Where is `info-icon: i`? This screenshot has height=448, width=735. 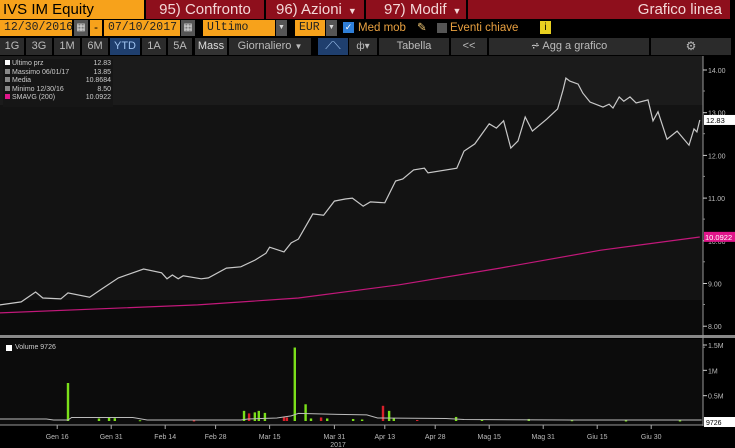
info-icon: i is located at coordinates (545, 27).